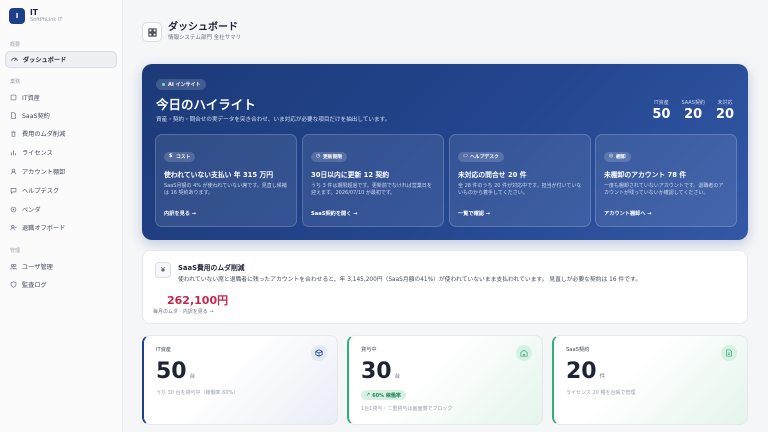 Image resolution: width=768 pixels, height=432 pixels. What do you see at coordinates (61, 209) in the screenshot?
I see `sidebar-item-vendors: ベンダ` at bounding box center [61, 209].